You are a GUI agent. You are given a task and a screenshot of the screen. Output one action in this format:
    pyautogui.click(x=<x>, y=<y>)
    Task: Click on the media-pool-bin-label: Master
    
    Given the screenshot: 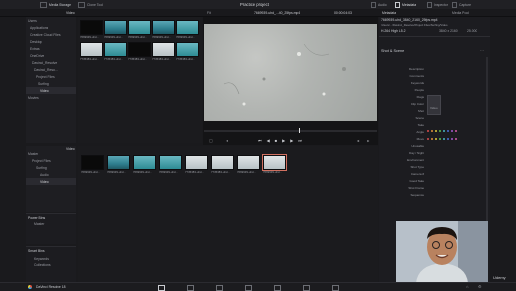 What is the action you would take?
    pyautogui.click(x=33, y=153)
    